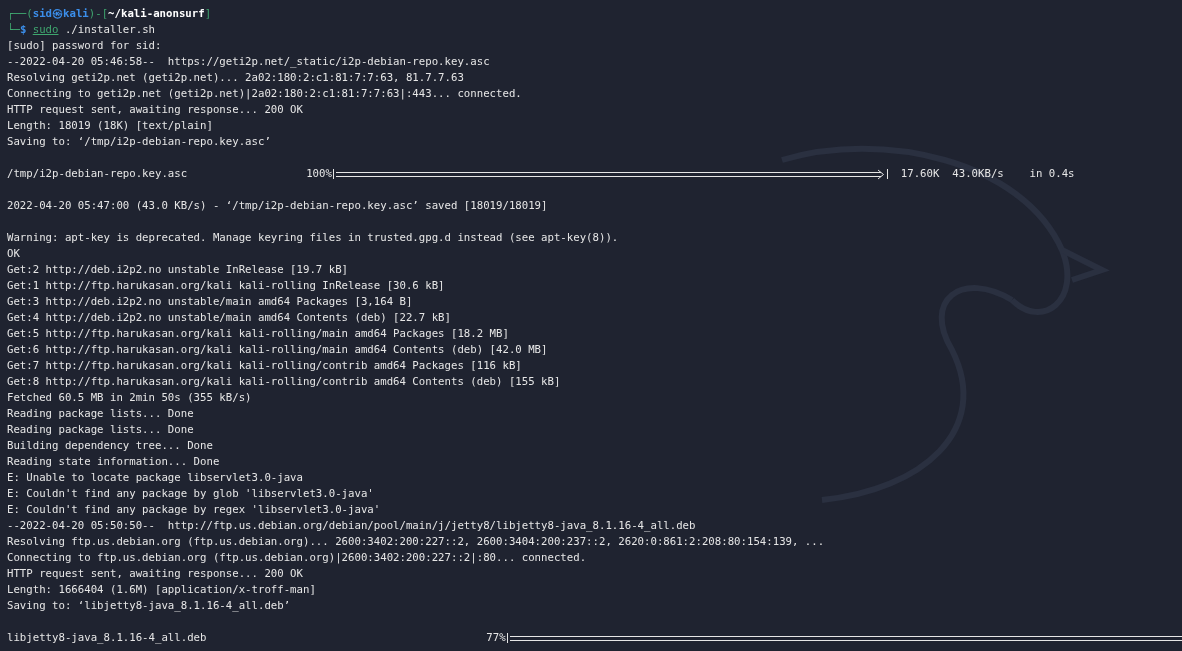 The height and width of the screenshot is (651, 1182). I want to click on file-name: /tmp/i2p-debian-repo.key.asc, so click(97, 173).